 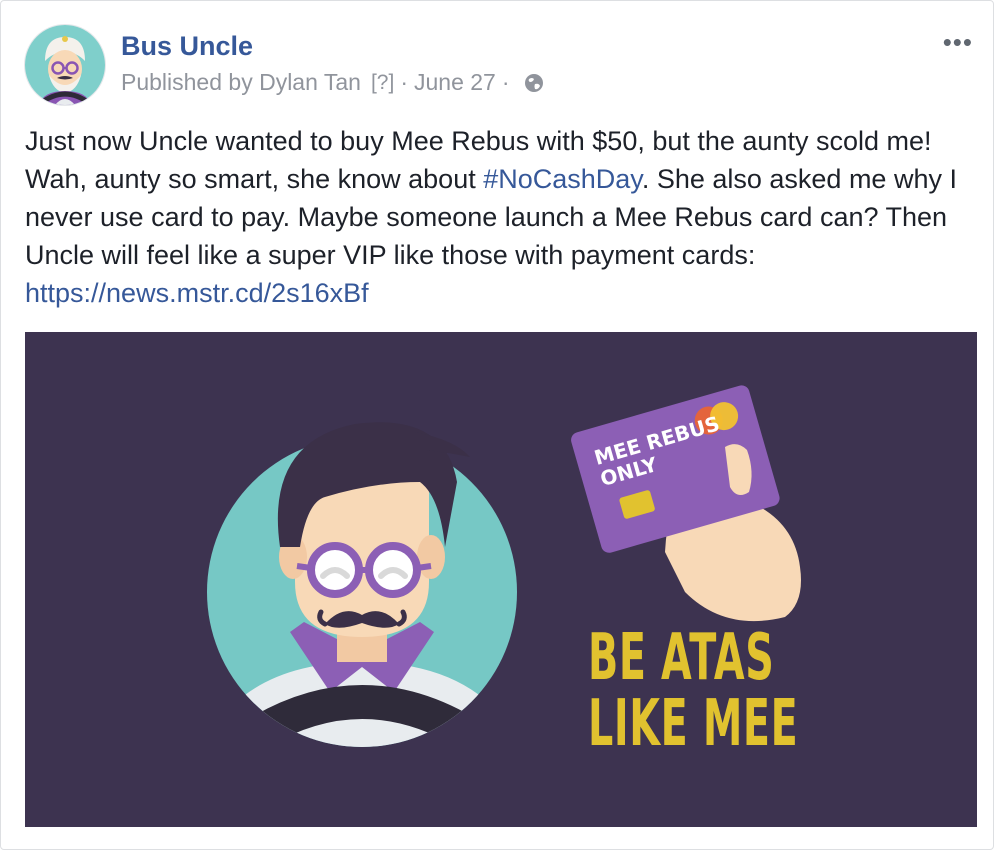 I want to click on author-label: Published by Dylan Tan, so click(x=241, y=82).